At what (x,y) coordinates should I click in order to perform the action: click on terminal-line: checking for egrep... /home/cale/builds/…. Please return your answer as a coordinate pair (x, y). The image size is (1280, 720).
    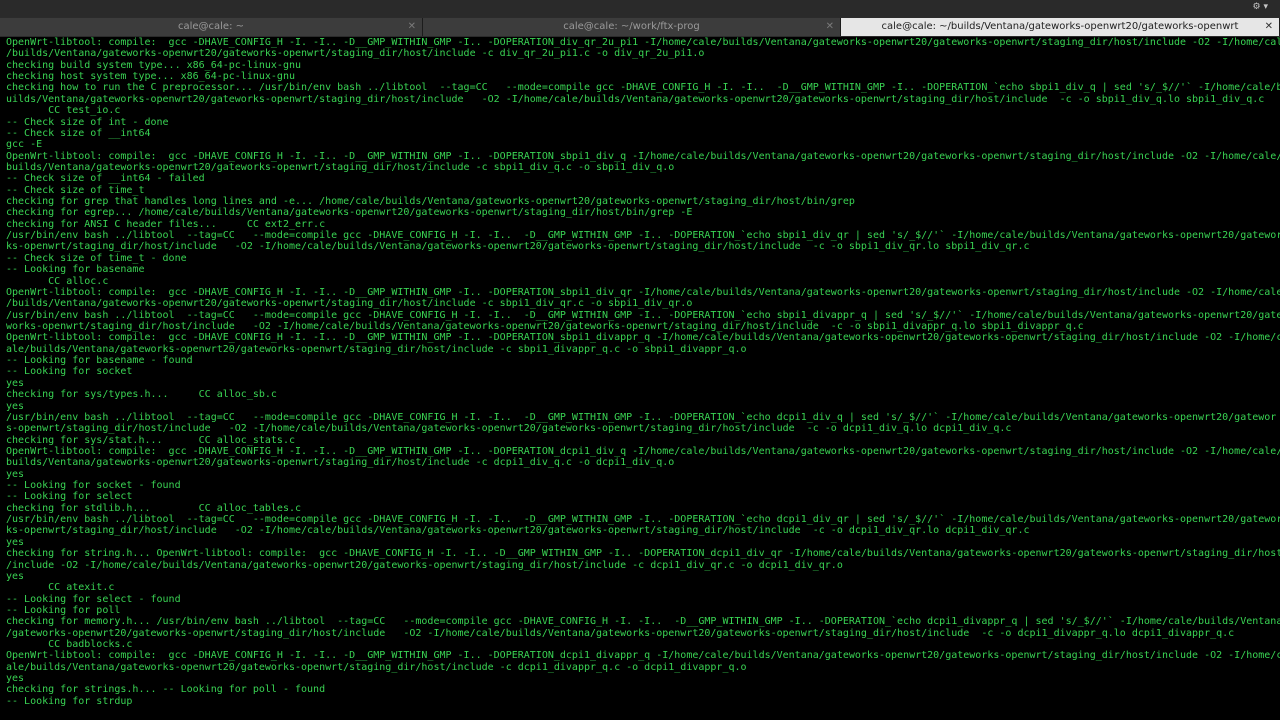
    Looking at the image, I should click on (349, 213).